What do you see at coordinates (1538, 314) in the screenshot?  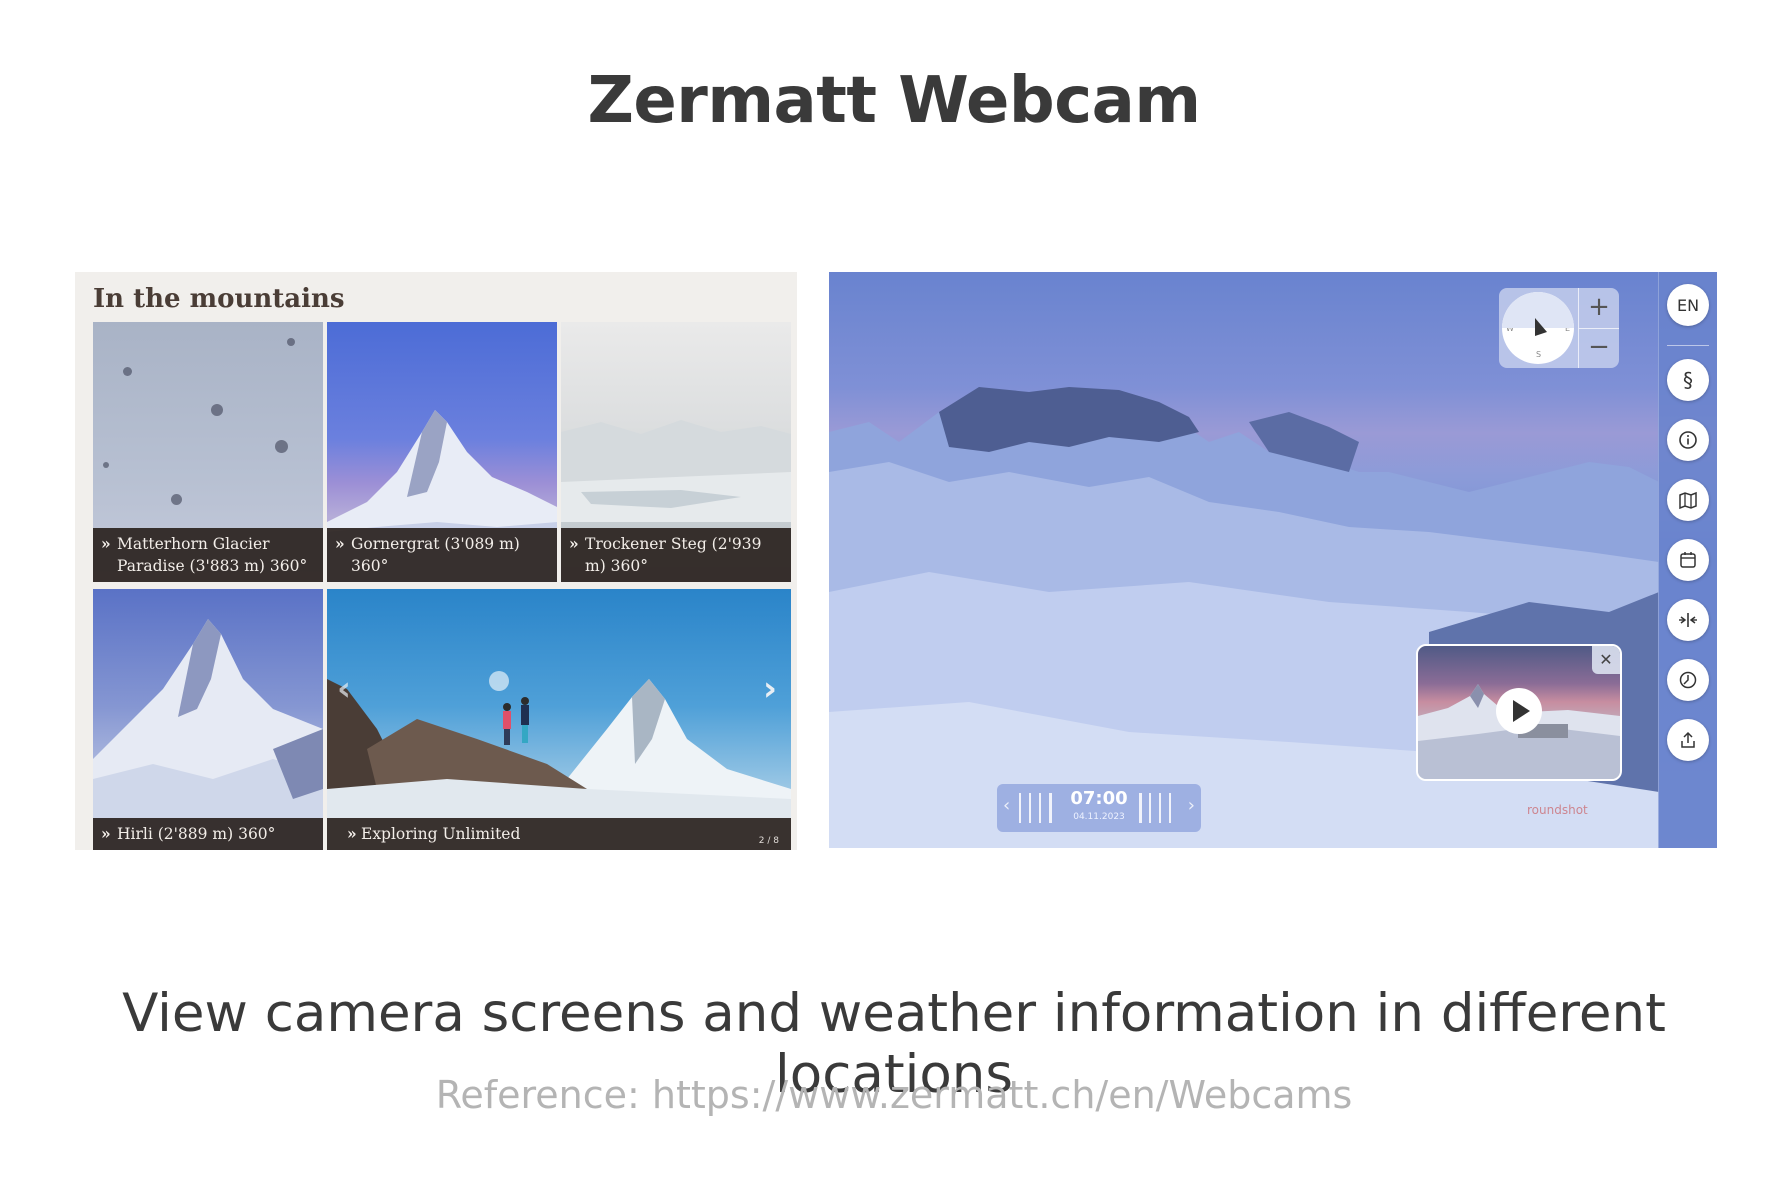 I see `compass-needle-icon` at bounding box center [1538, 314].